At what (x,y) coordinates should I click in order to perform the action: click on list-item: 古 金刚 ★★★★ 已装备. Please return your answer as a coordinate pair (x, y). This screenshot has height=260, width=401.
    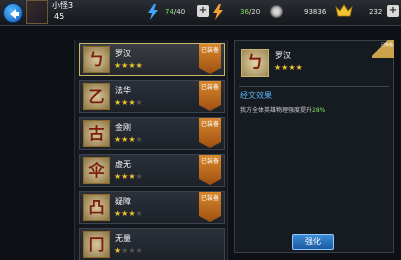
    Looking at the image, I should click on (152, 133).